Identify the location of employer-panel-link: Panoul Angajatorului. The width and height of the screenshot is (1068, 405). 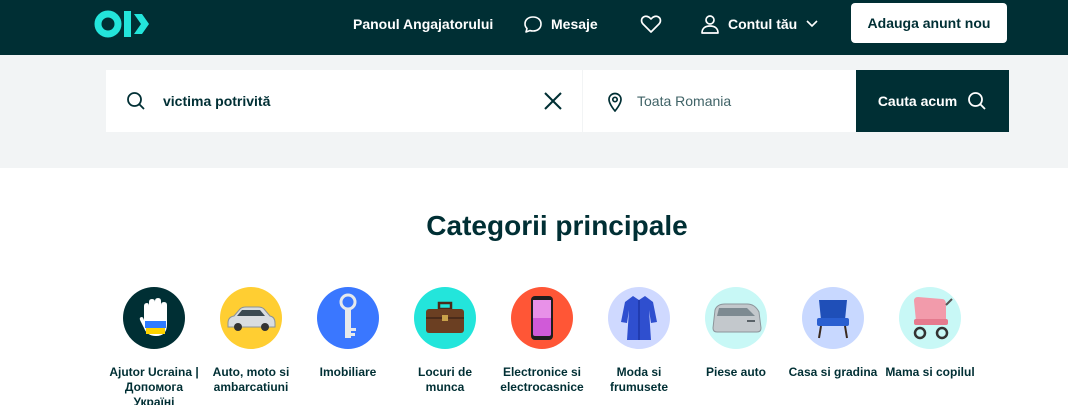
(423, 24).